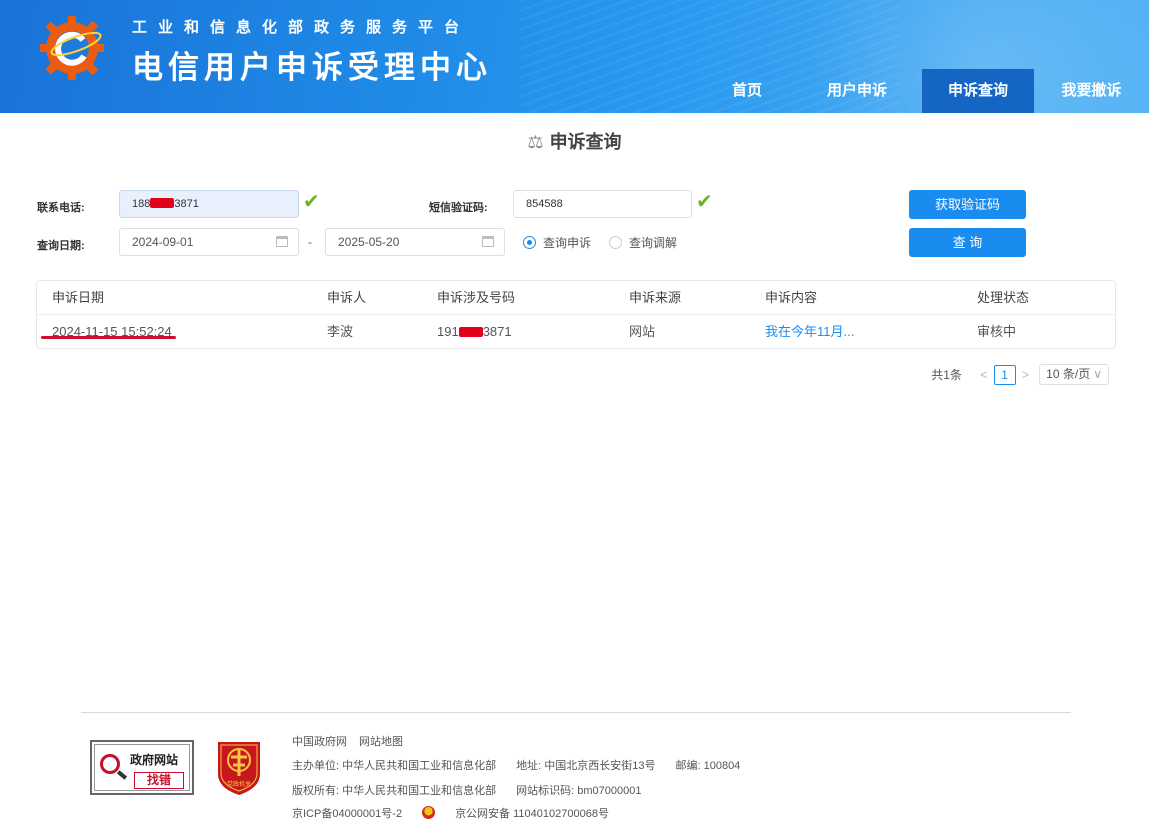 The width and height of the screenshot is (1149, 828). I want to click on cell-source: 网站, so click(642, 331).